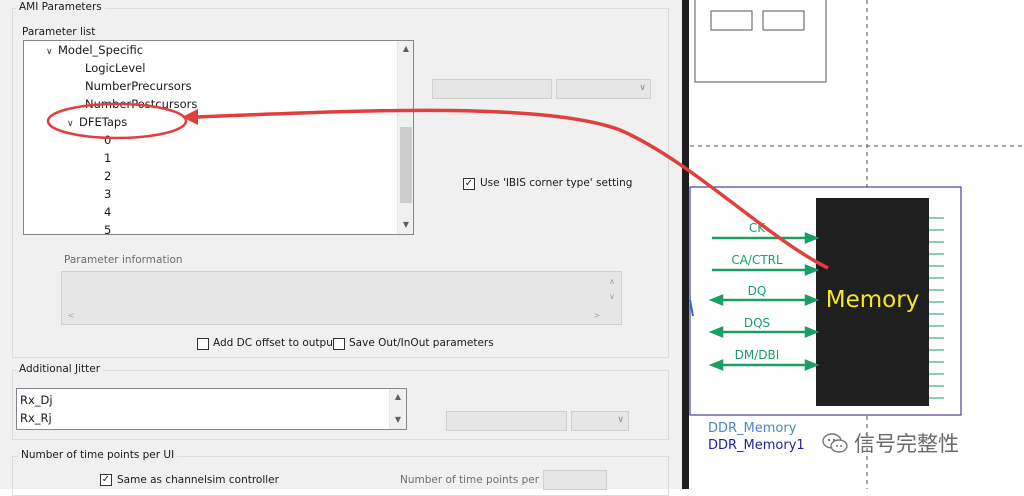 The image size is (1024, 496). Describe the element at coordinates (575, 480) in the screenshot. I see `time-points-per-ui-field` at that location.